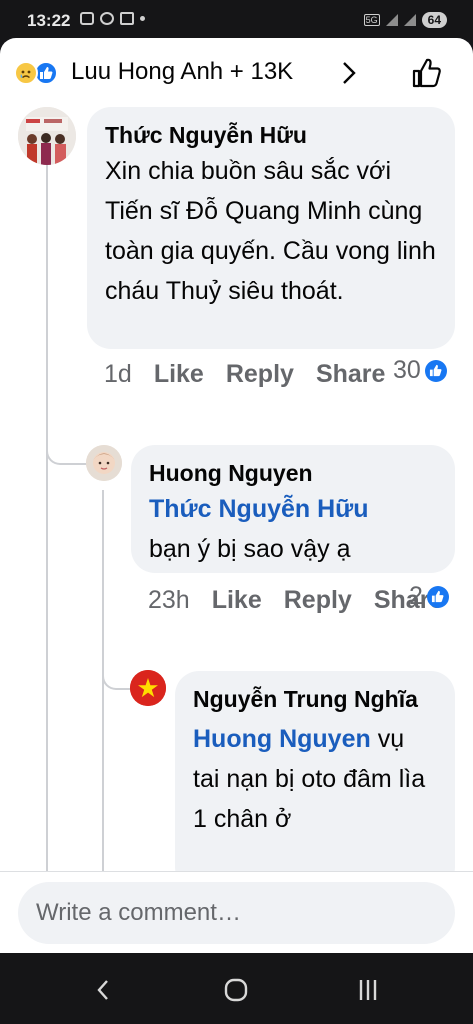  I want to click on battery-level: 64, so click(434, 20).